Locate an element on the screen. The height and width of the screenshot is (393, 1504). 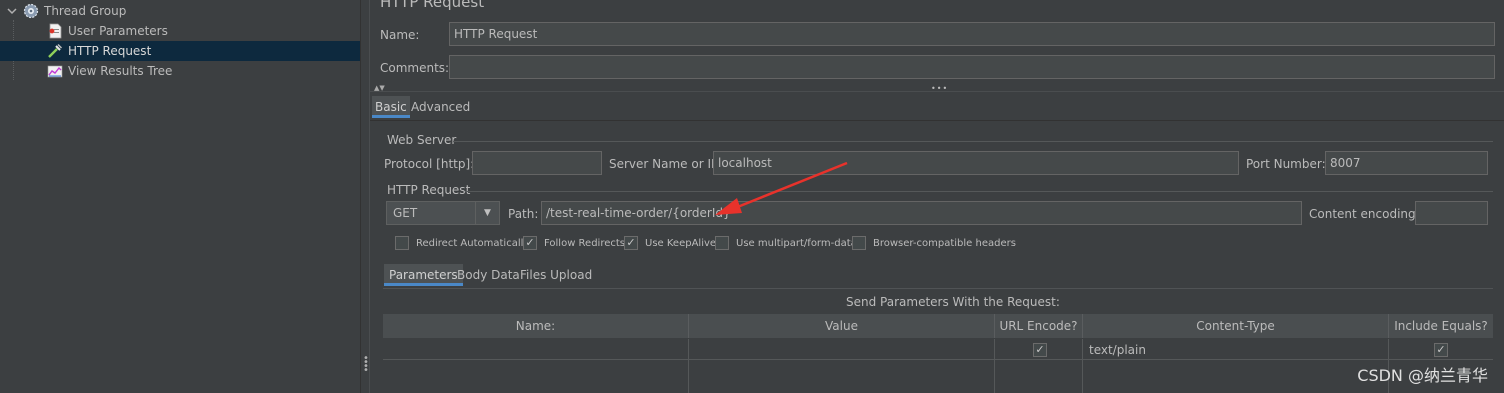
watermark: CSDN @纳兰青华 is located at coordinates (1422, 375).